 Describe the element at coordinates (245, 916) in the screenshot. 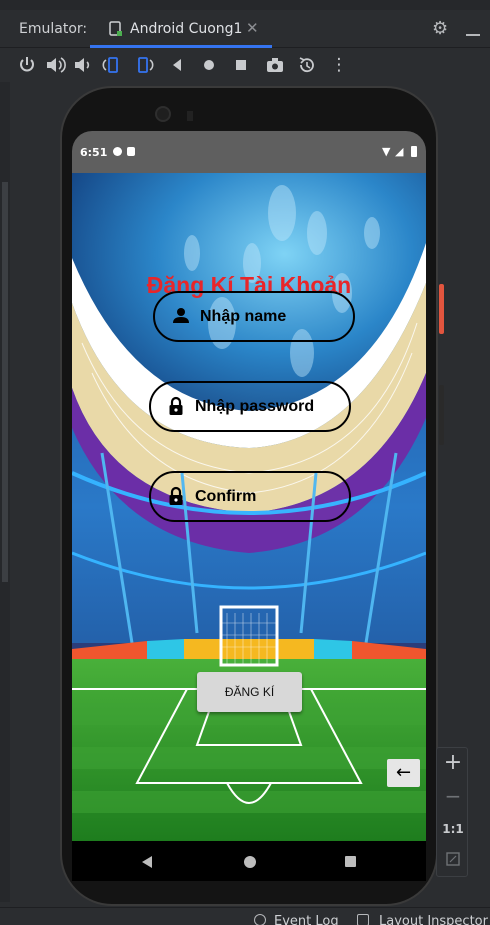

I see `ide-status-bar: Event Log Layout Inspector` at that location.